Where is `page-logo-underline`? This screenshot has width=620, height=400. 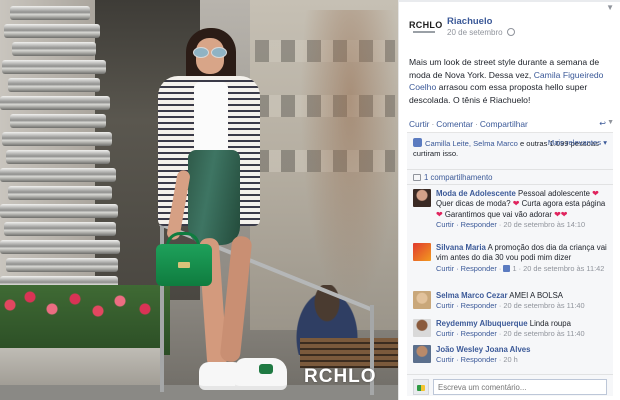
page-logo-underline is located at coordinates (424, 32).